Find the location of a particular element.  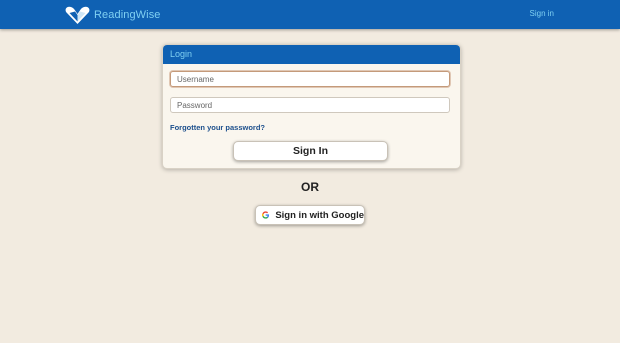

or-separator: OR is located at coordinates (310, 187).